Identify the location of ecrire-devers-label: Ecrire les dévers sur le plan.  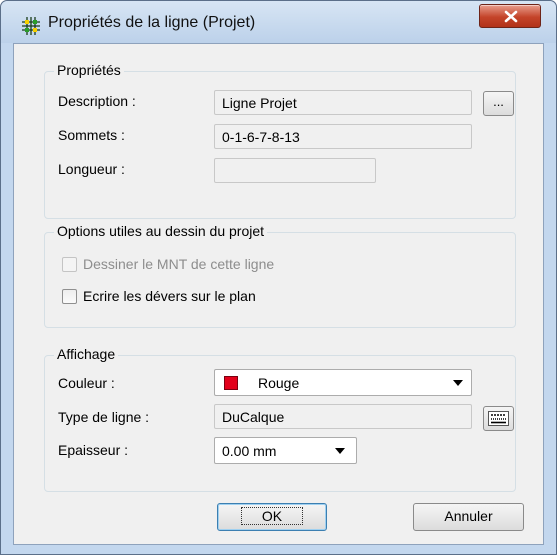
(169, 296).